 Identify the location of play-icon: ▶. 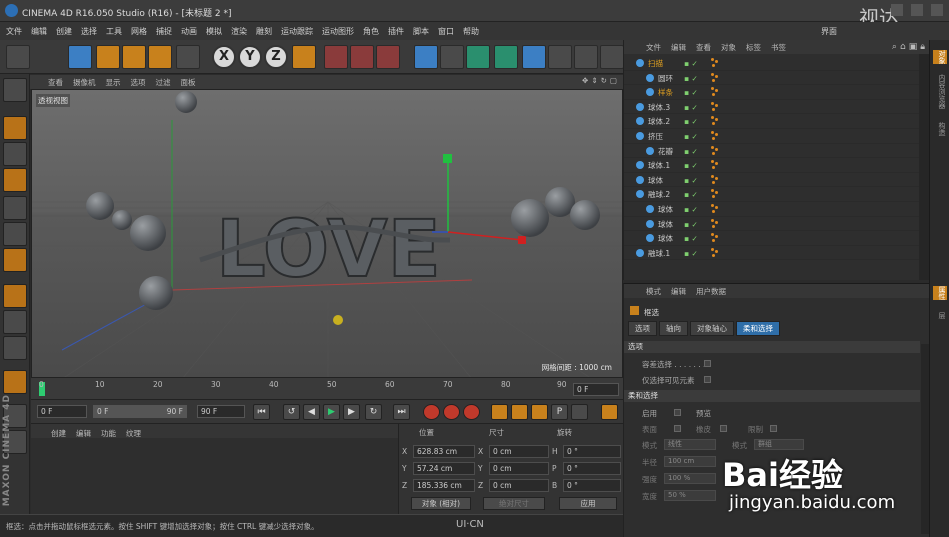
(331, 412).